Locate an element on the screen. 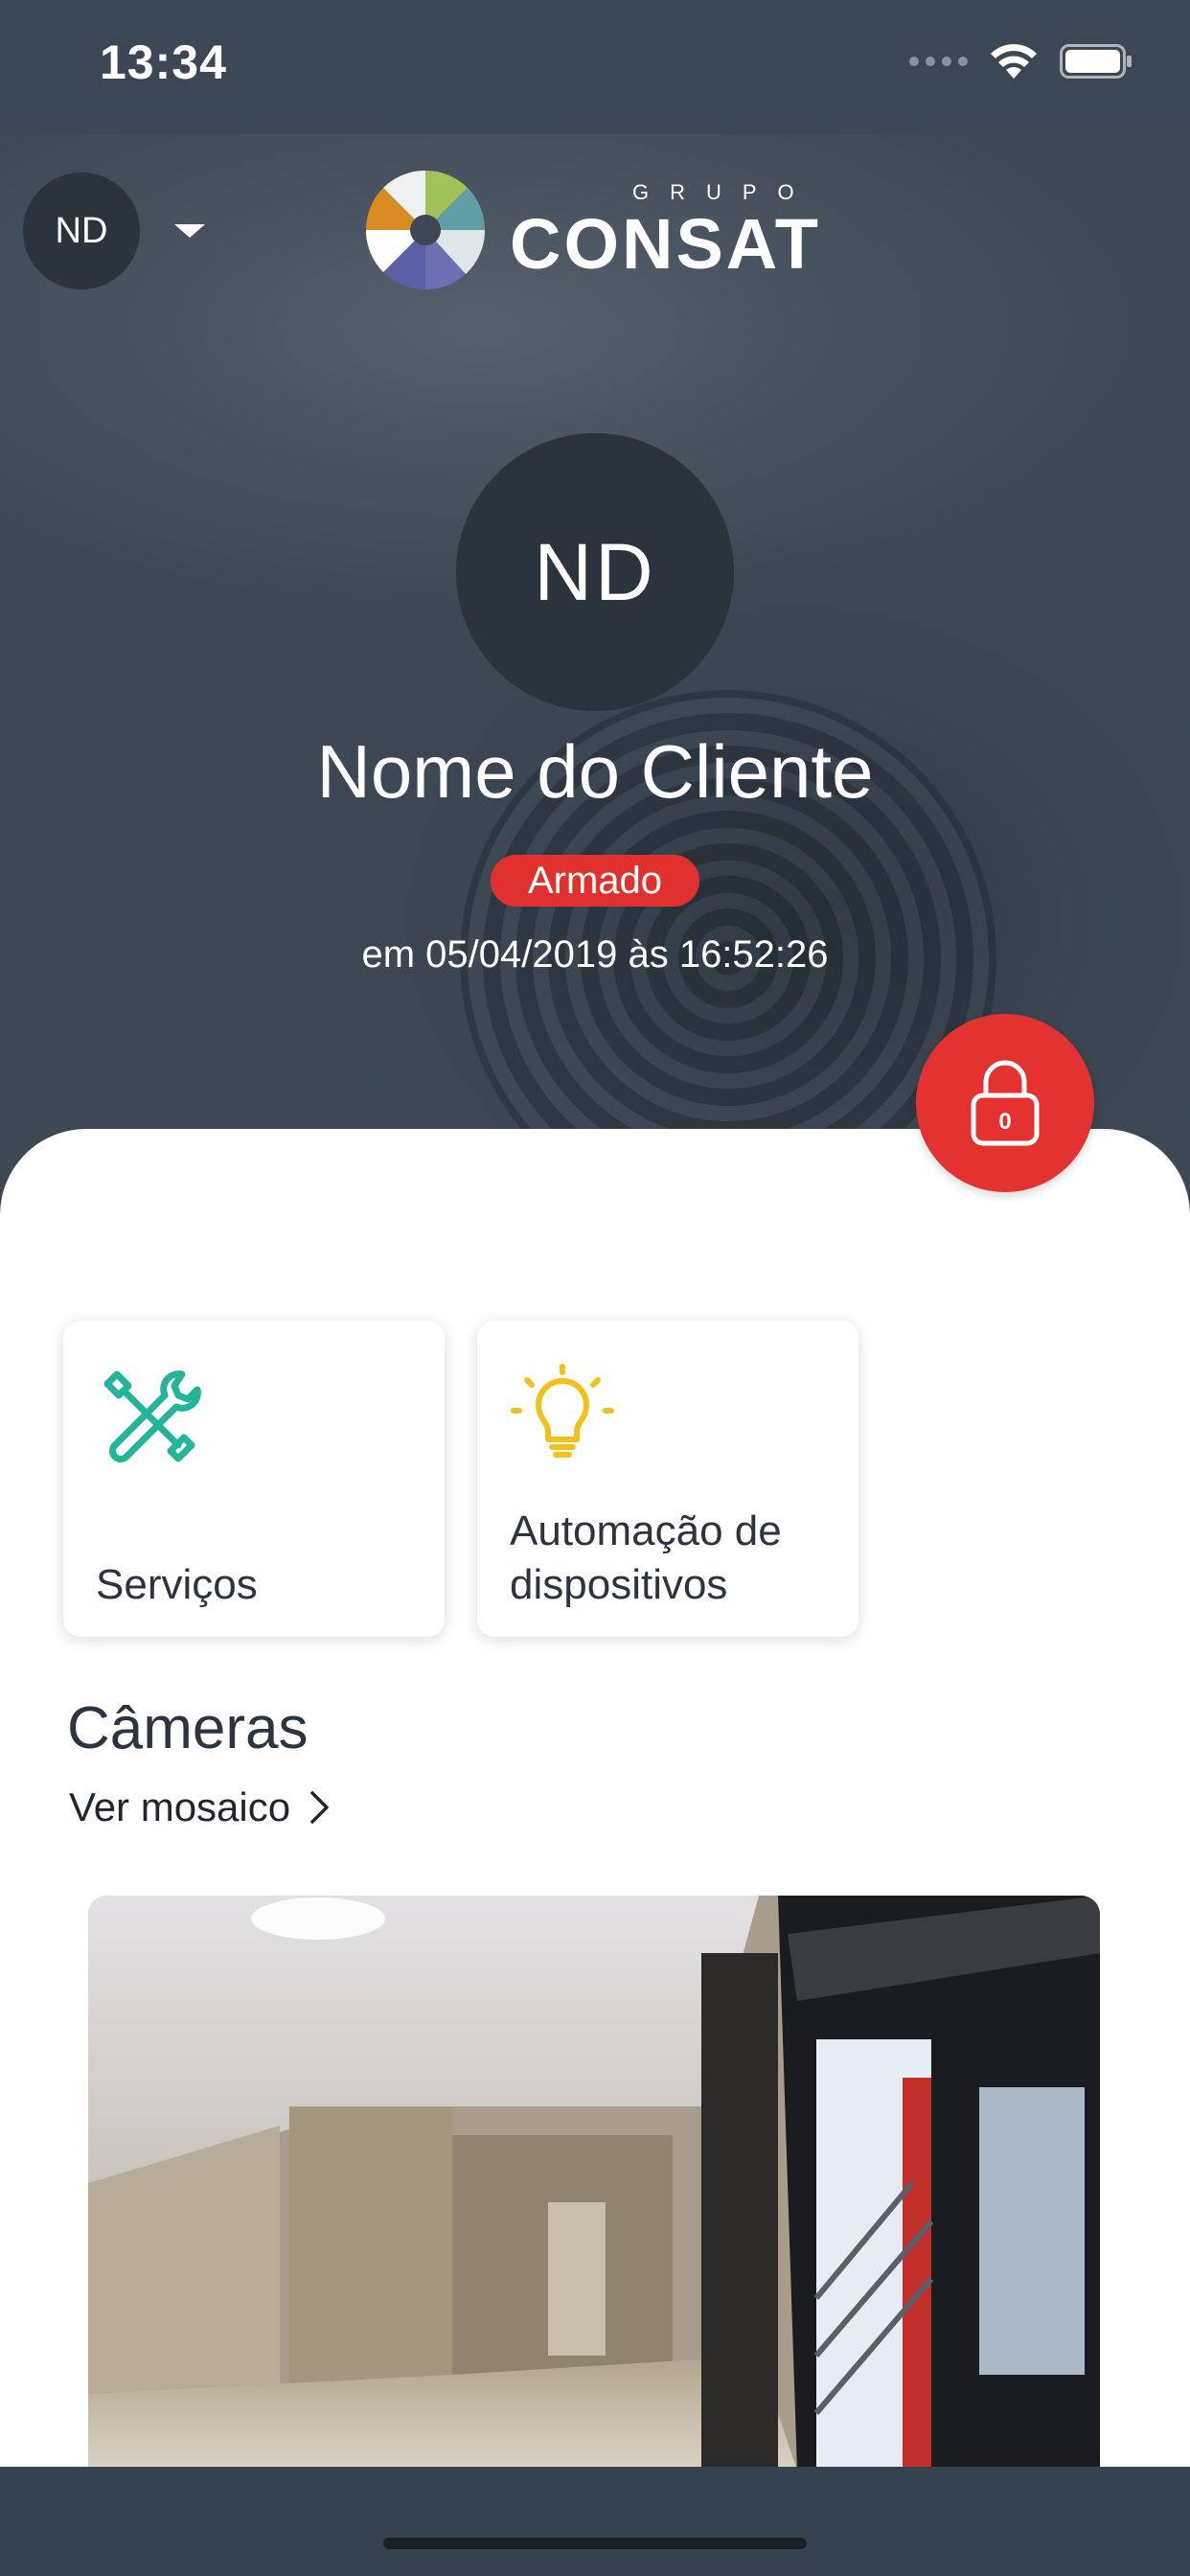 The width and height of the screenshot is (1190, 2576). brand-wordmark: GRUPO CONSAT is located at coordinates (666, 230).